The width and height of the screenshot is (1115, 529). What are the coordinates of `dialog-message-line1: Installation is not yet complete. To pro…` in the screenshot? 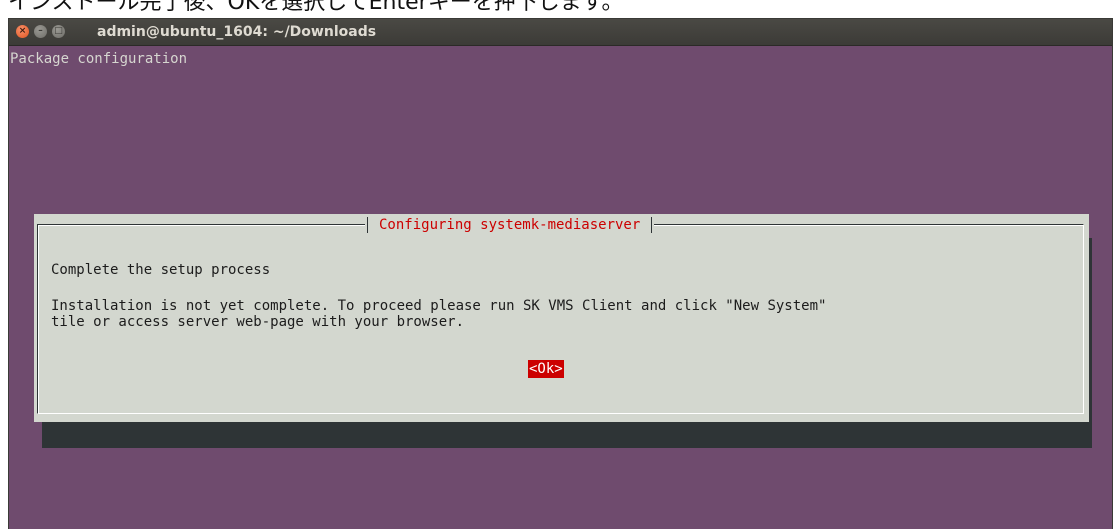 It's located at (439, 306).